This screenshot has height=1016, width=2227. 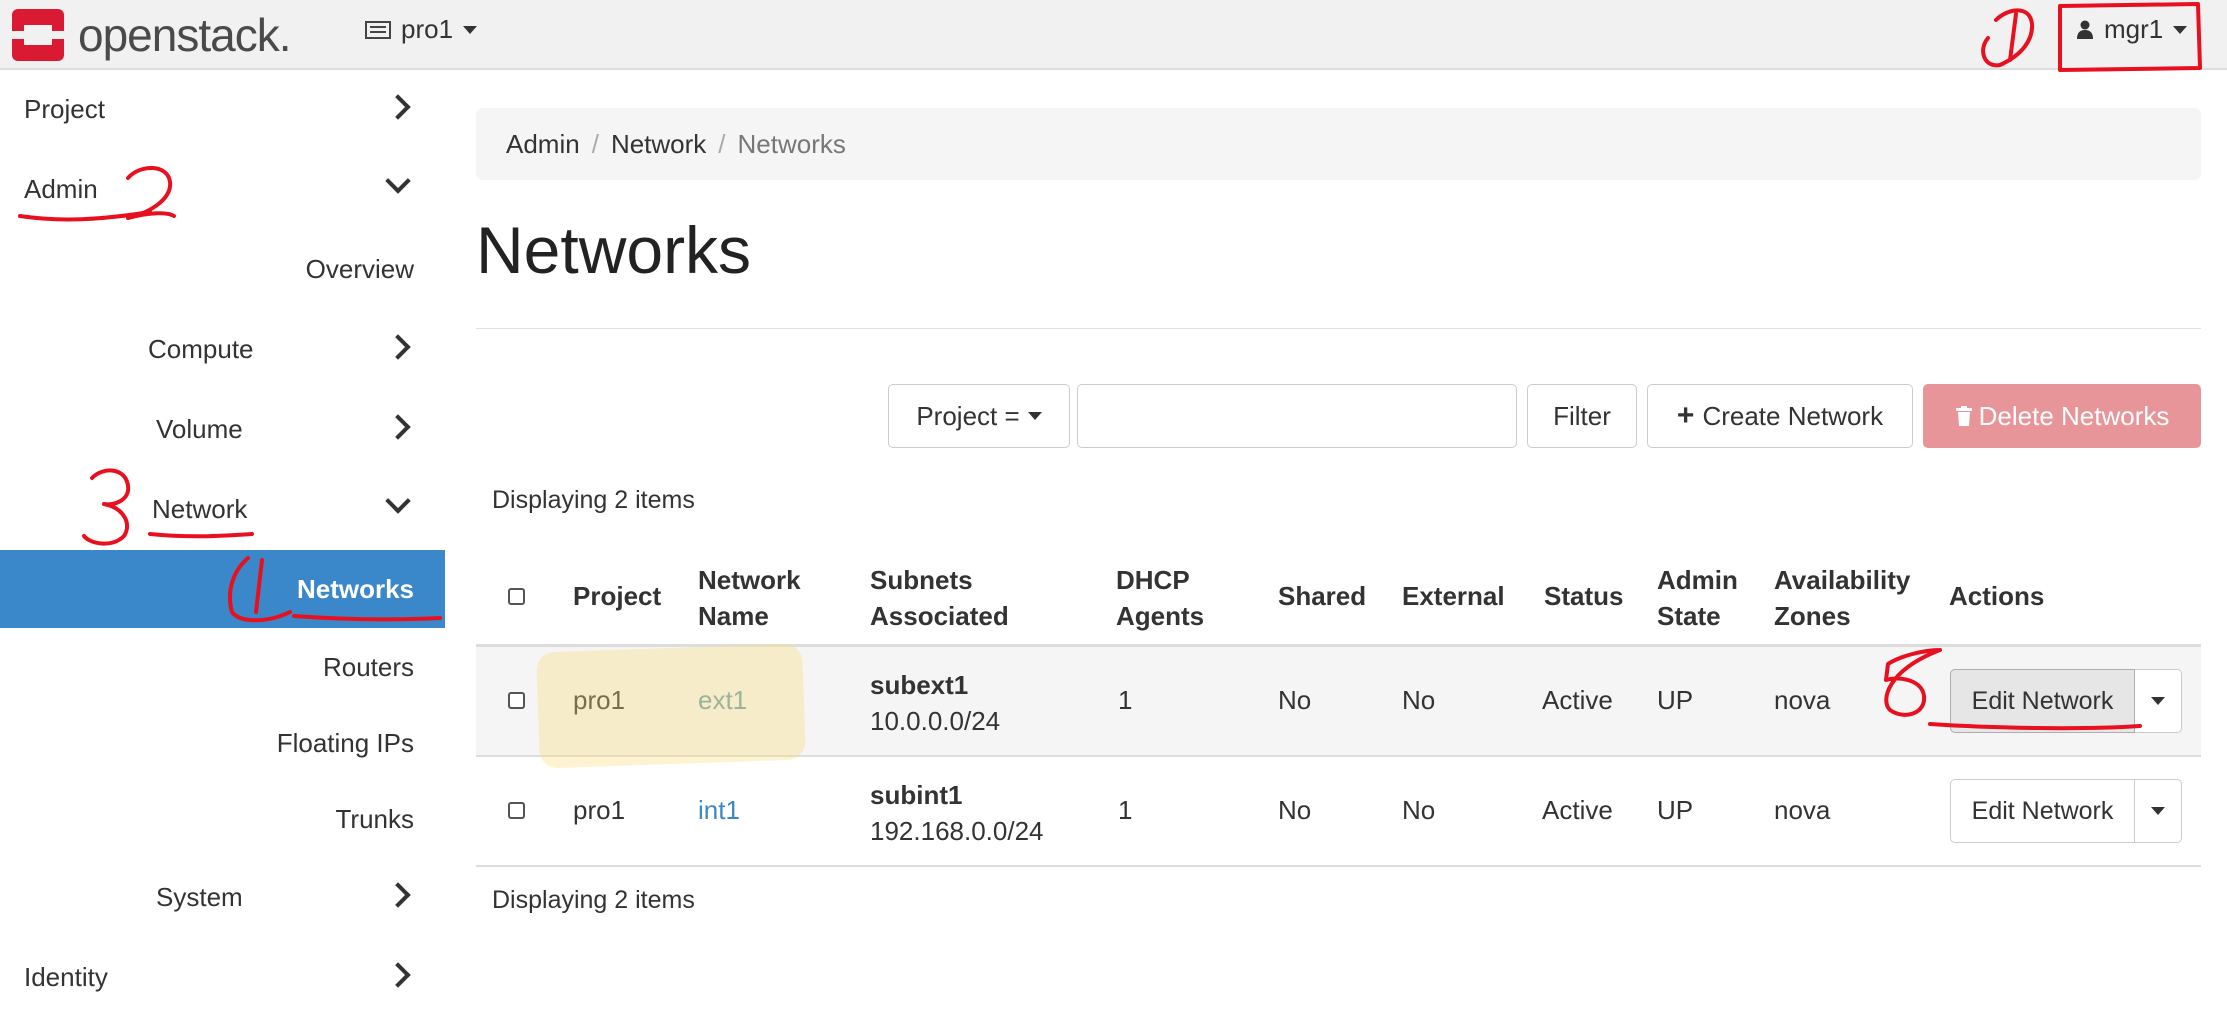 What do you see at coordinates (2085, 29) in the screenshot?
I see `user-icon` at bounding box center [2085, 29].